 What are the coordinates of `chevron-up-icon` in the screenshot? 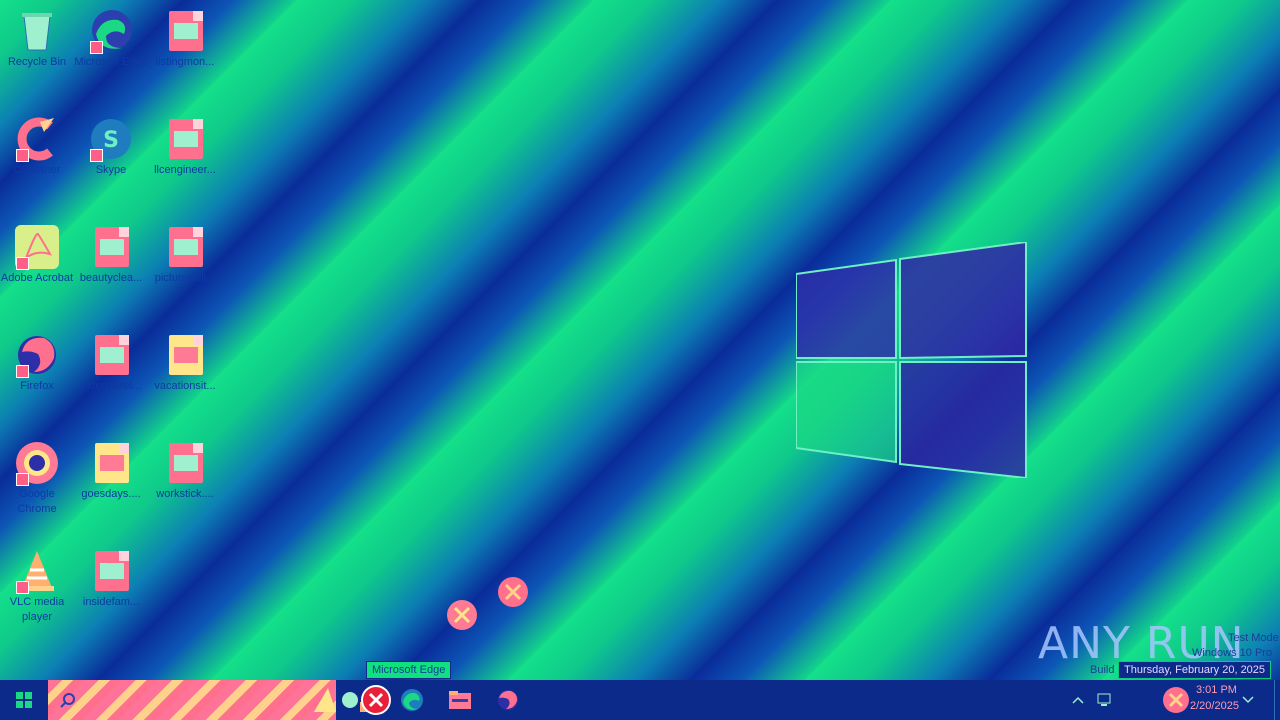 It's located at (1078, 700).